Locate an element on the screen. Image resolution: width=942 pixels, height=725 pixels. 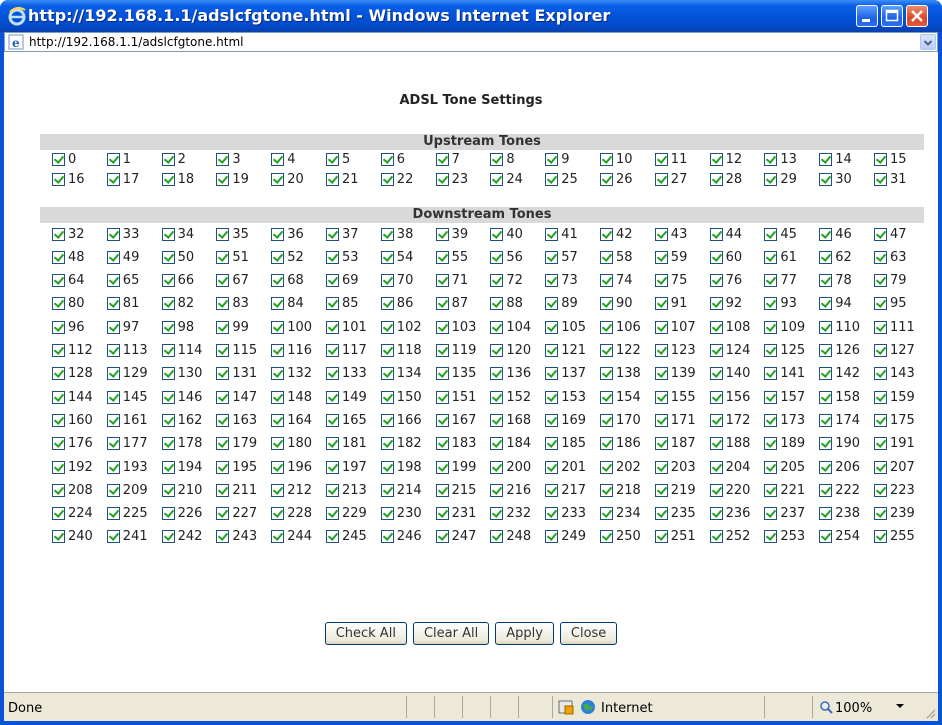
tone-23: 23 is located at coordinates (451, 179).